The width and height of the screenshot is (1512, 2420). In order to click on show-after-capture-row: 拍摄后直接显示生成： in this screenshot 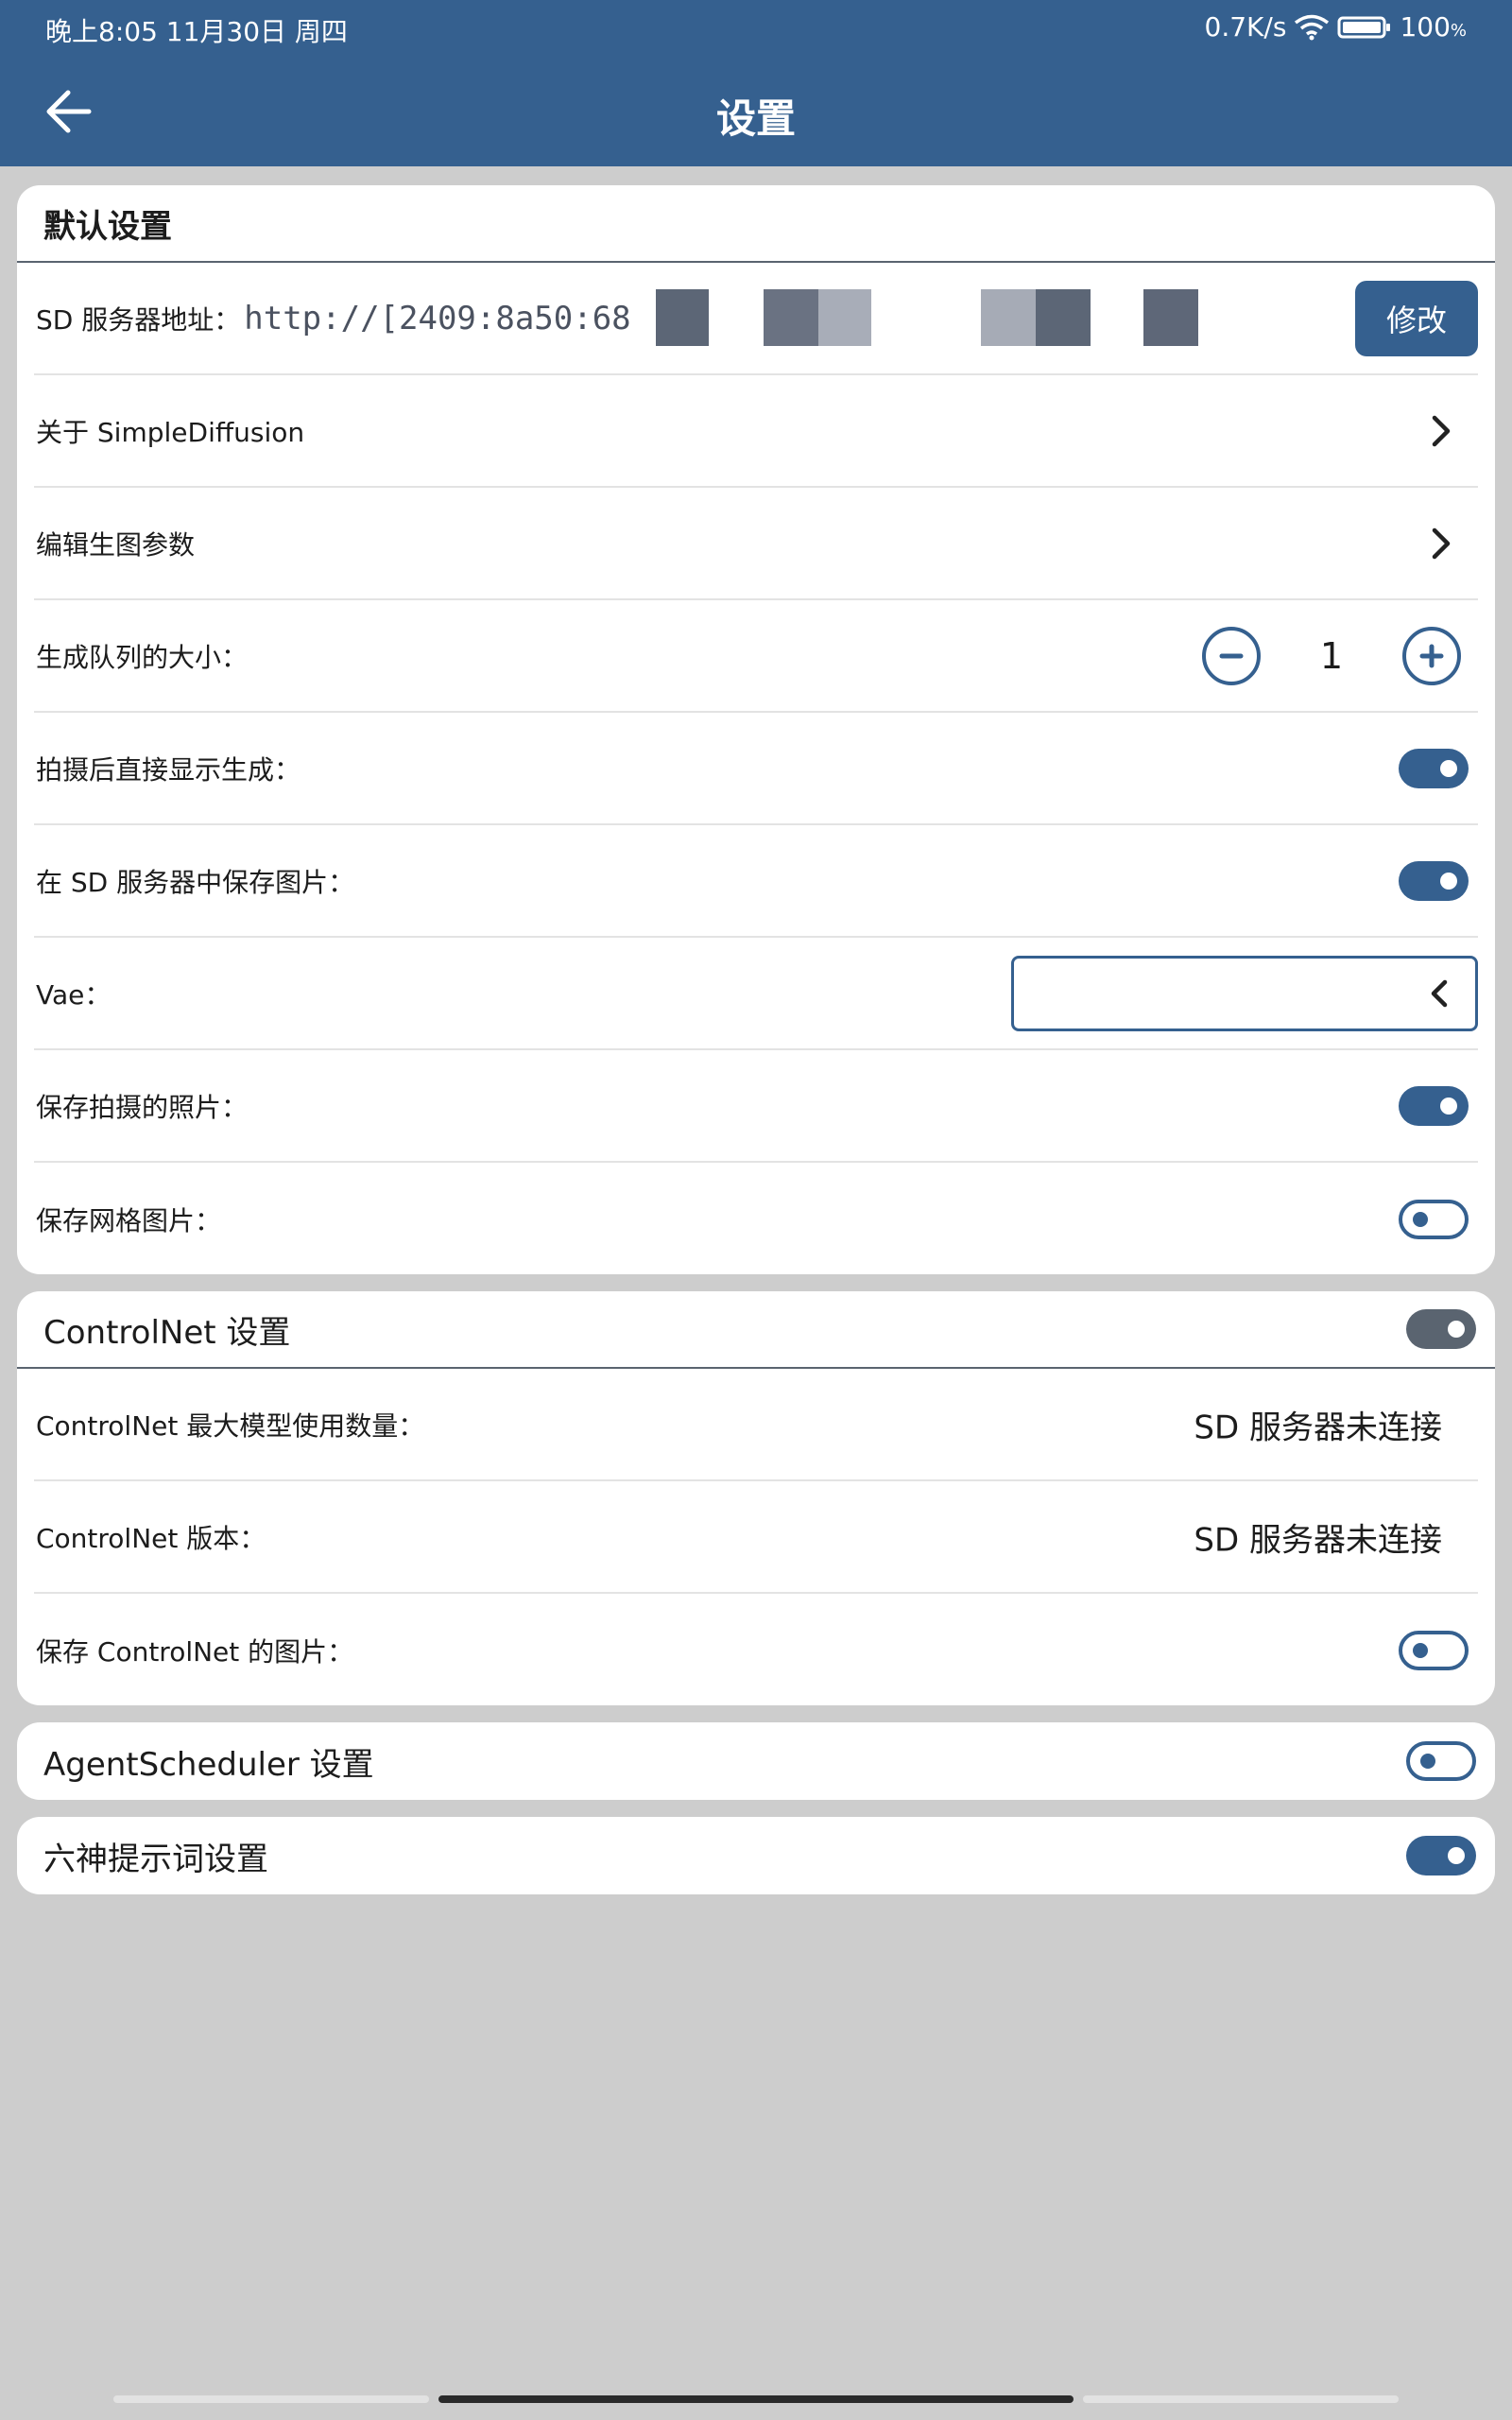, I will do `click(756, 769)`.